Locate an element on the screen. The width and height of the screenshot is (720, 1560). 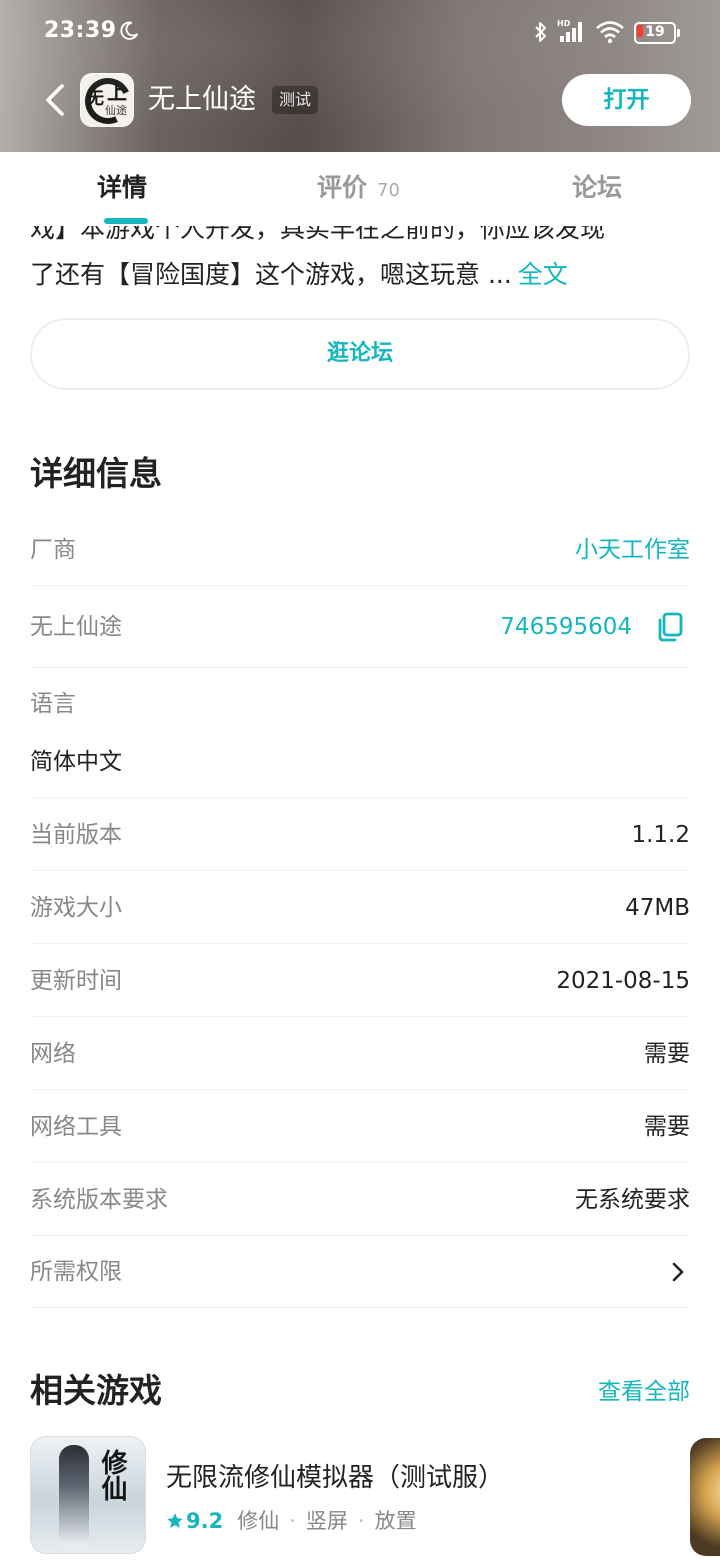
related-game-meta: 9.2 修仙 · 竖屏 · 放置 is located at coordinates (291, 1521).